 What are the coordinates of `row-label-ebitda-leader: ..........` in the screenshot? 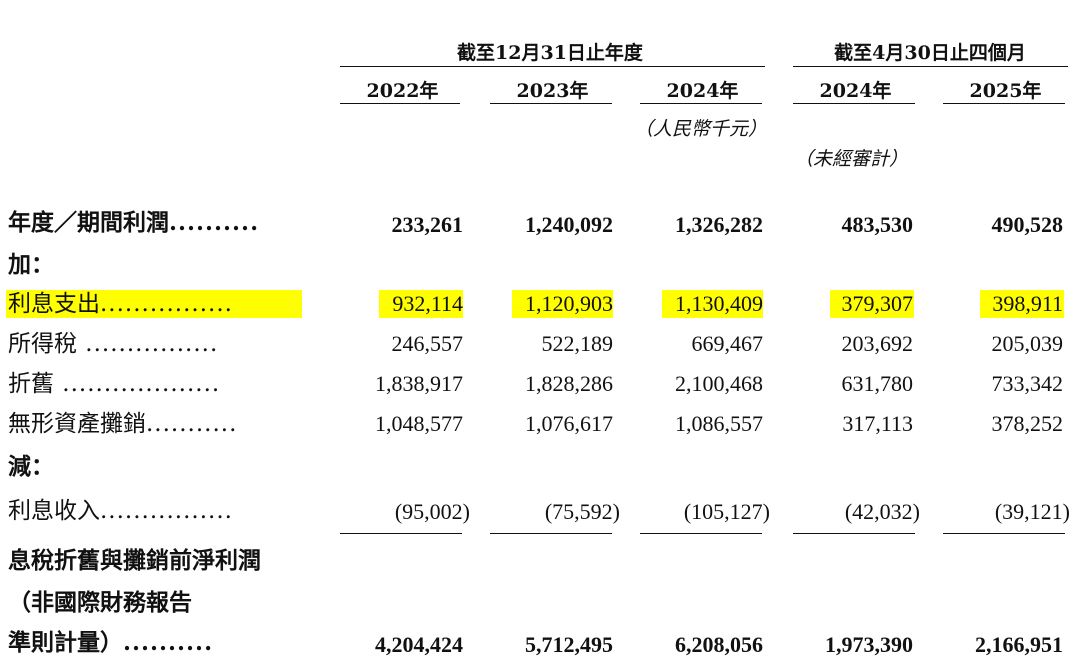 It's located at (168, 642).